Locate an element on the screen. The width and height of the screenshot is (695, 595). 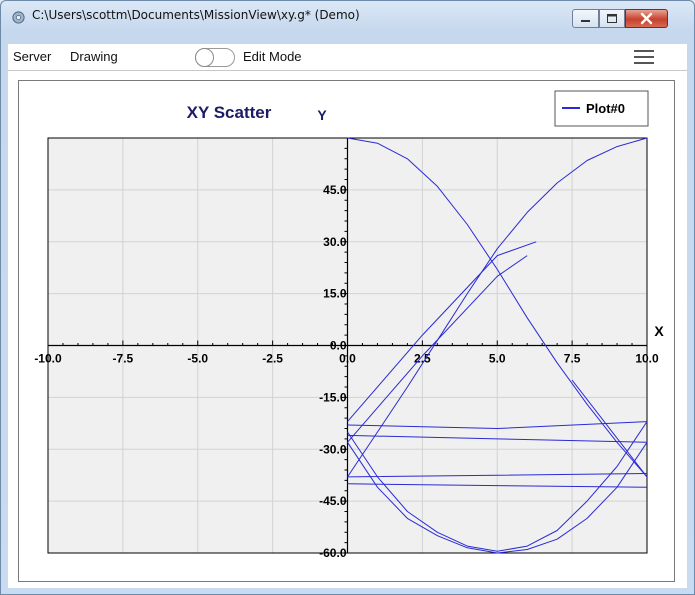
menu-bar: Server Drawing Edit Mode is located at coordinates (347, 57).